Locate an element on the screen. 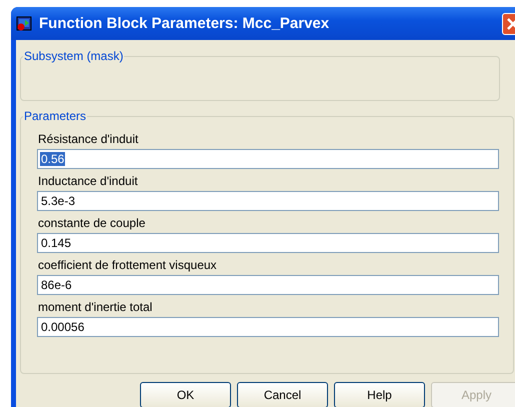 This screenshot has width=515, height=407. dialog-button: Cancel is located at coordinates (282, 394).